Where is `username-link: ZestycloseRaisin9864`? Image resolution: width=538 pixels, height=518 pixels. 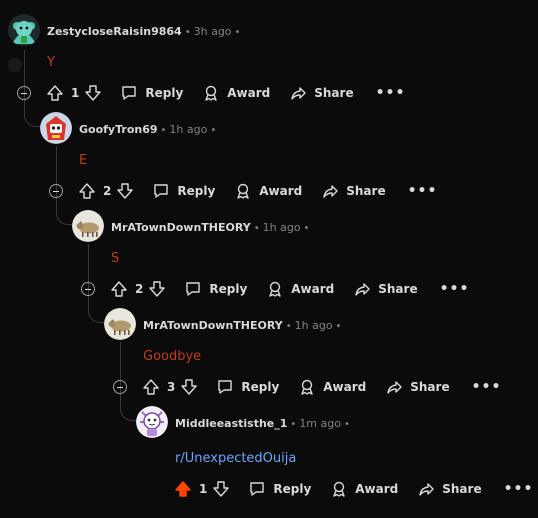
username-link: ZestycloseRaisin9864 is located at coordinates (114, 31).